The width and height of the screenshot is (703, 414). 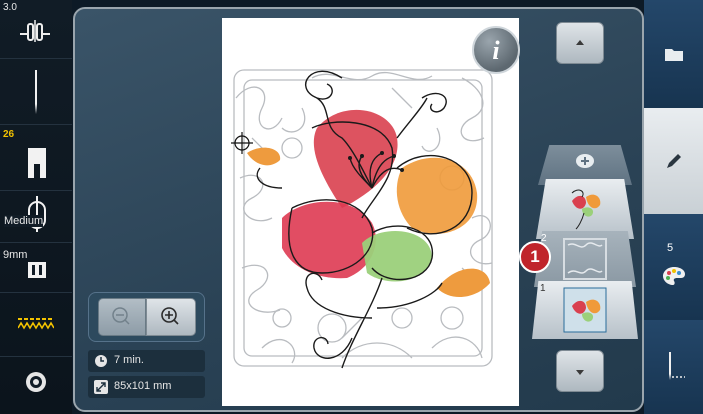 I want to click on file-button, so click(x=673, y=55).